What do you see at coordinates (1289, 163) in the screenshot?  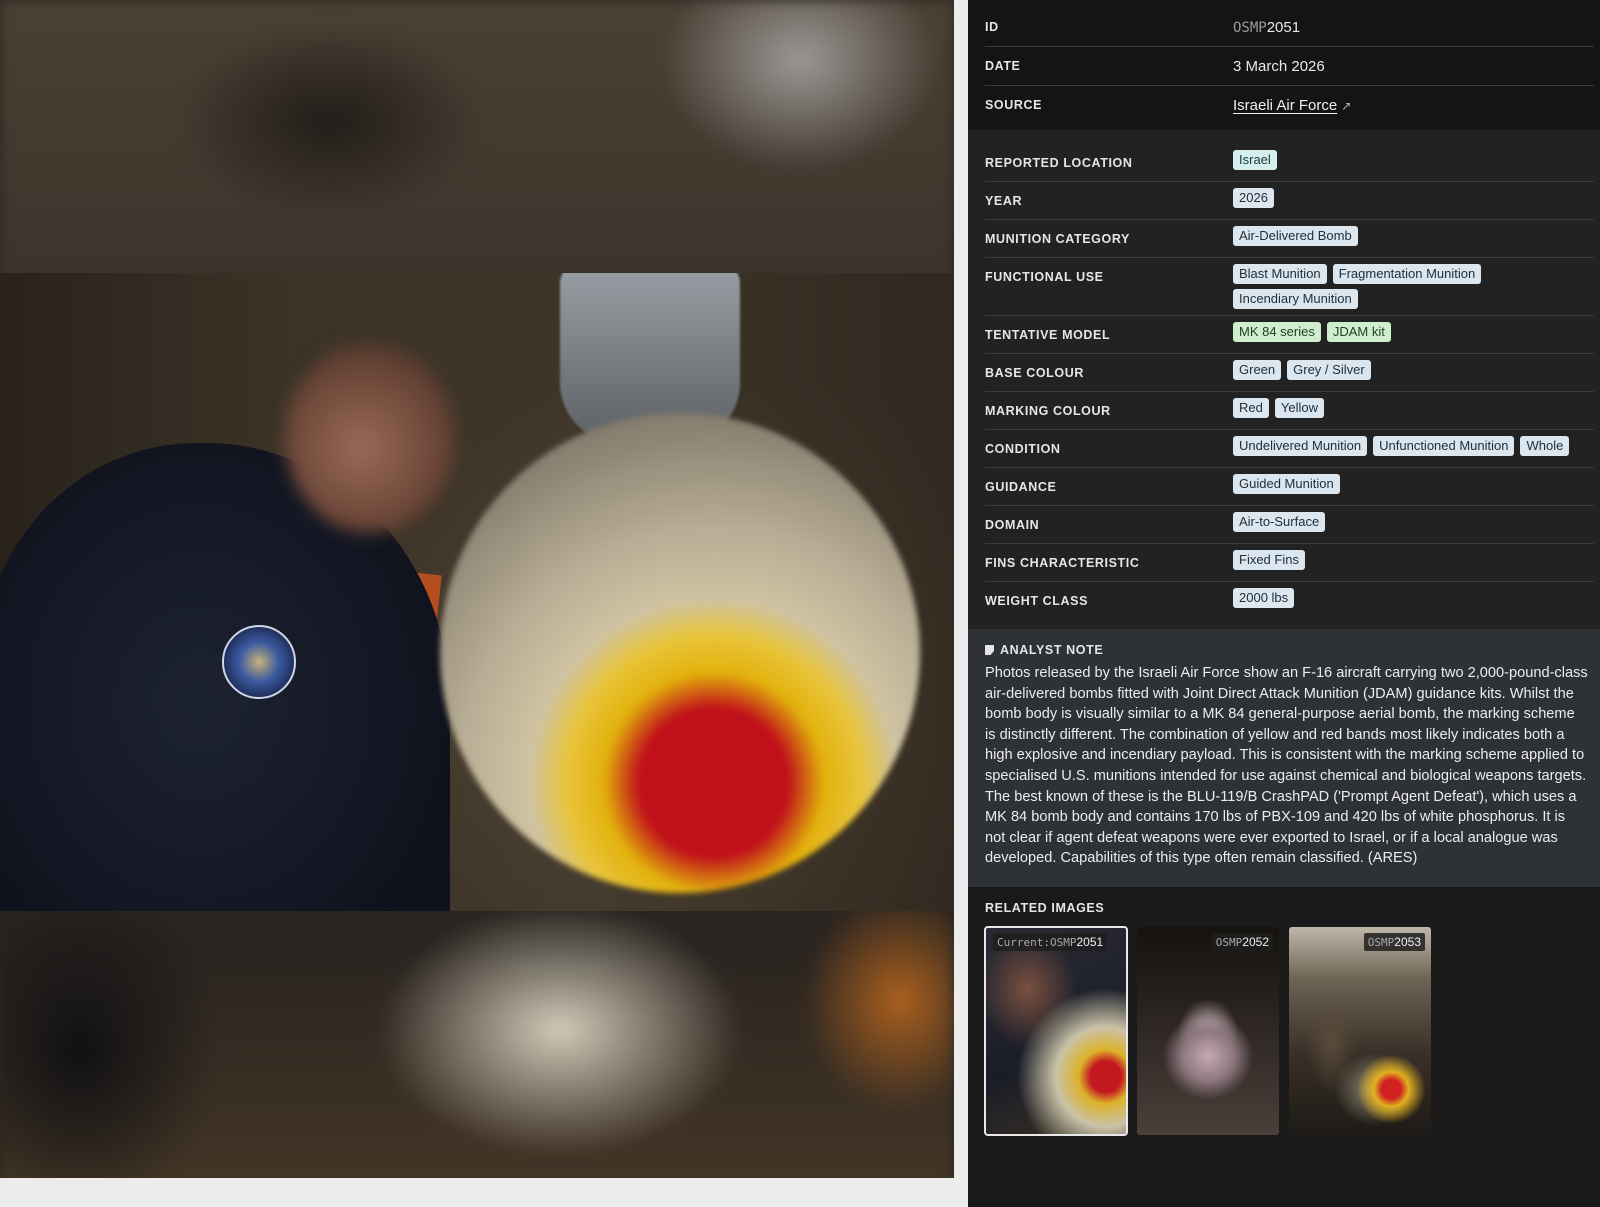 I see `attr-row-reported-location: REPORTED LOCATION Israel` at bounding box center [1289, 163].